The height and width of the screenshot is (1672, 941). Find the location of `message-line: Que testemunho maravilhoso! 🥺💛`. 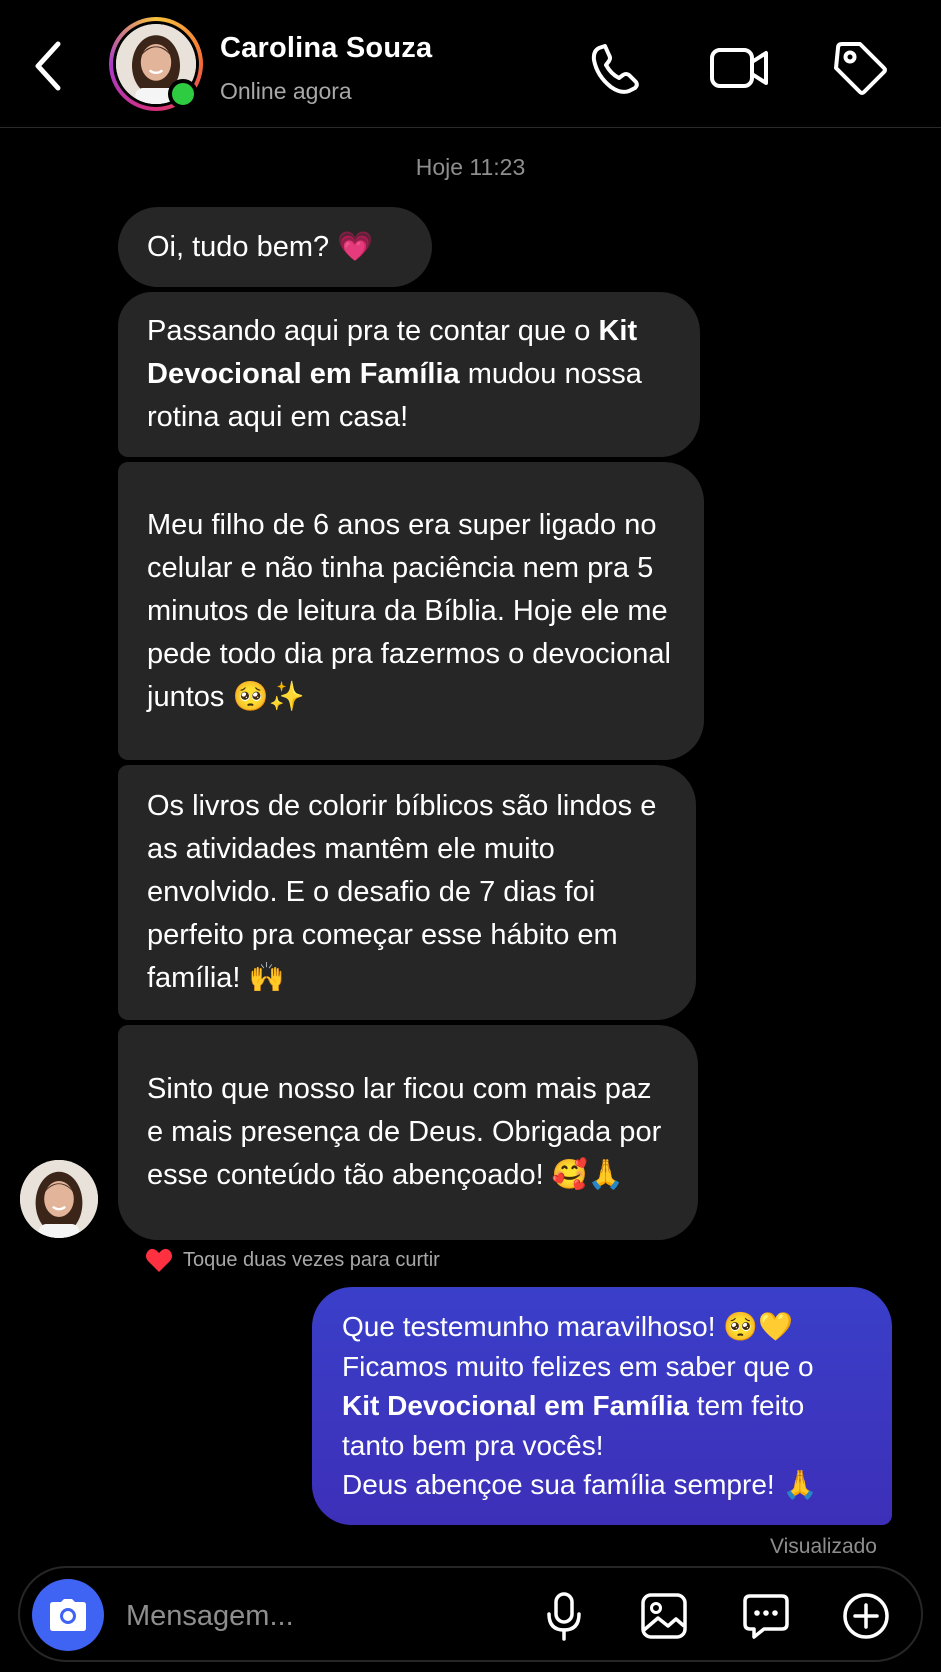

message-line: Que testemunho maravilhoso! 🥺💛 is located at coordinates (568, 1326).